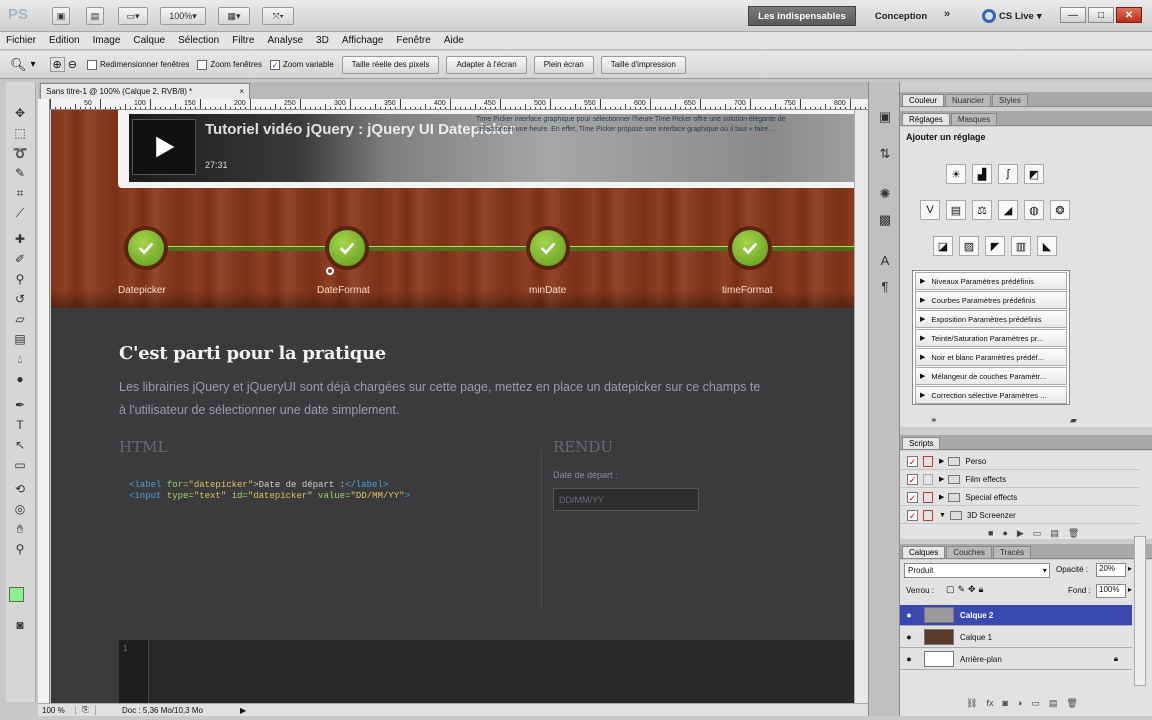  I want to click on adjustment-layer-icon: ◑, so click(1019, 703).